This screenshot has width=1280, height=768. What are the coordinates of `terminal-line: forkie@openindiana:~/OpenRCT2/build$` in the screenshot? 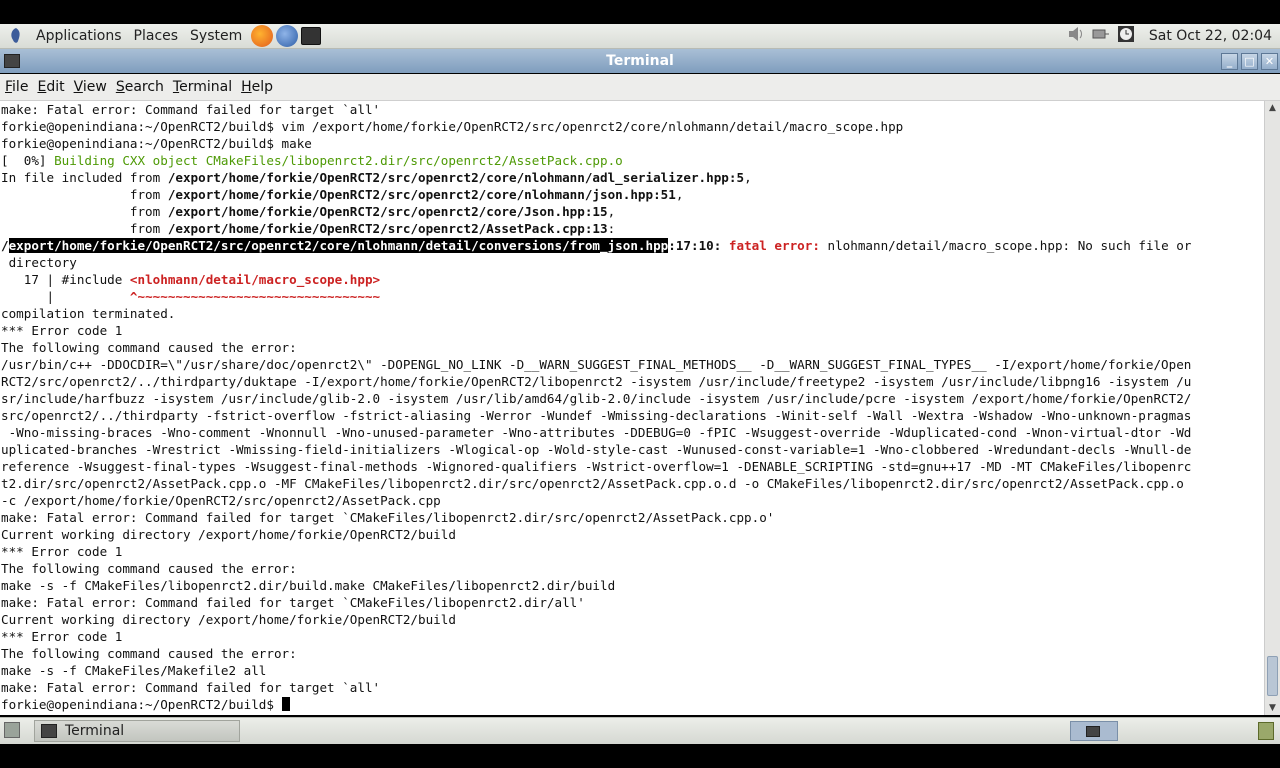 It's located at (632, 704).